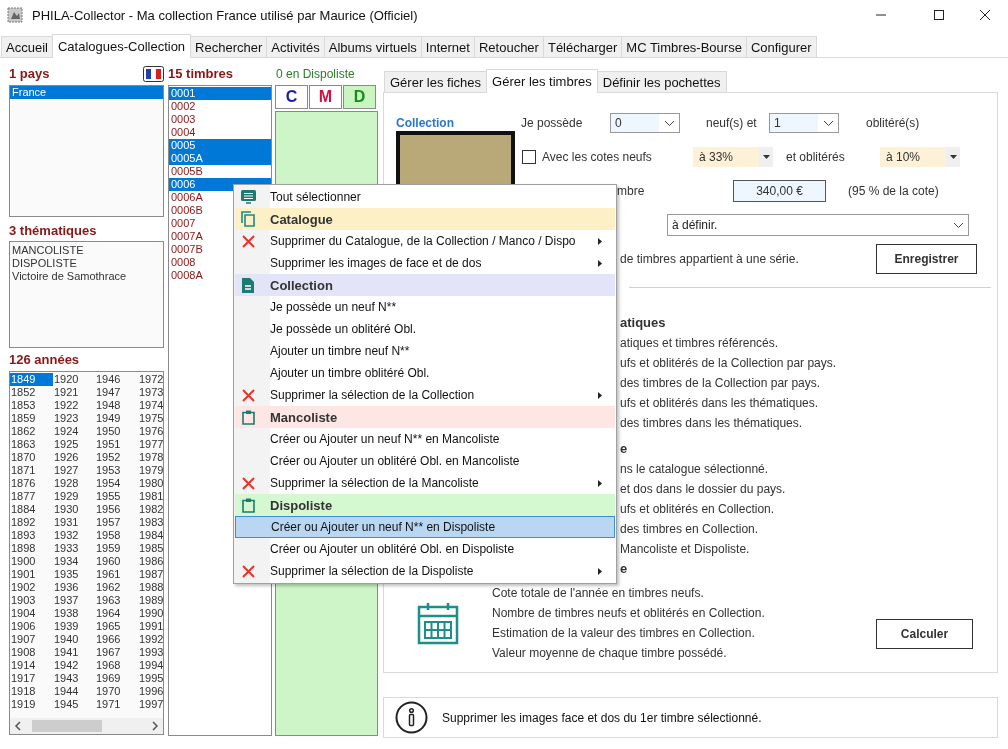 This screenshot has width=1008, height=749. Describe the element at coordinates (74, 587) in the screenshot. I see `year-item: 1936` at that location.